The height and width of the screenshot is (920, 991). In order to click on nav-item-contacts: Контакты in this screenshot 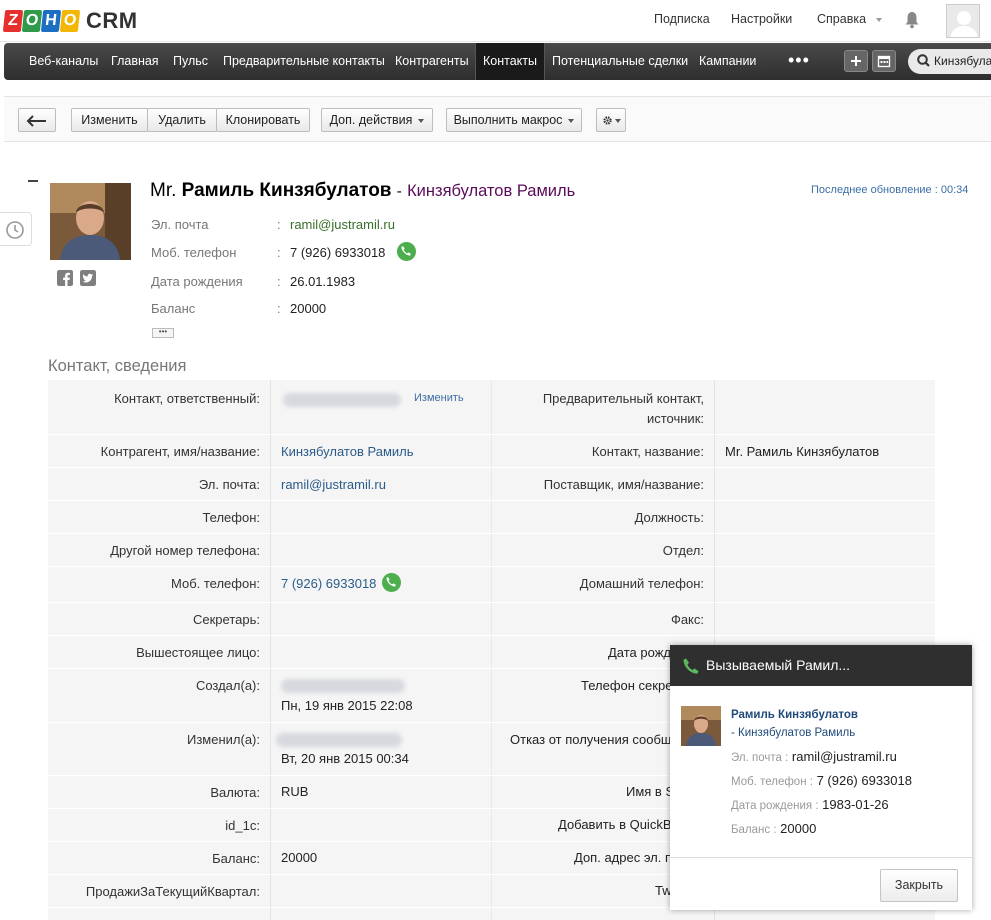, I will do `click(510, 61)`.